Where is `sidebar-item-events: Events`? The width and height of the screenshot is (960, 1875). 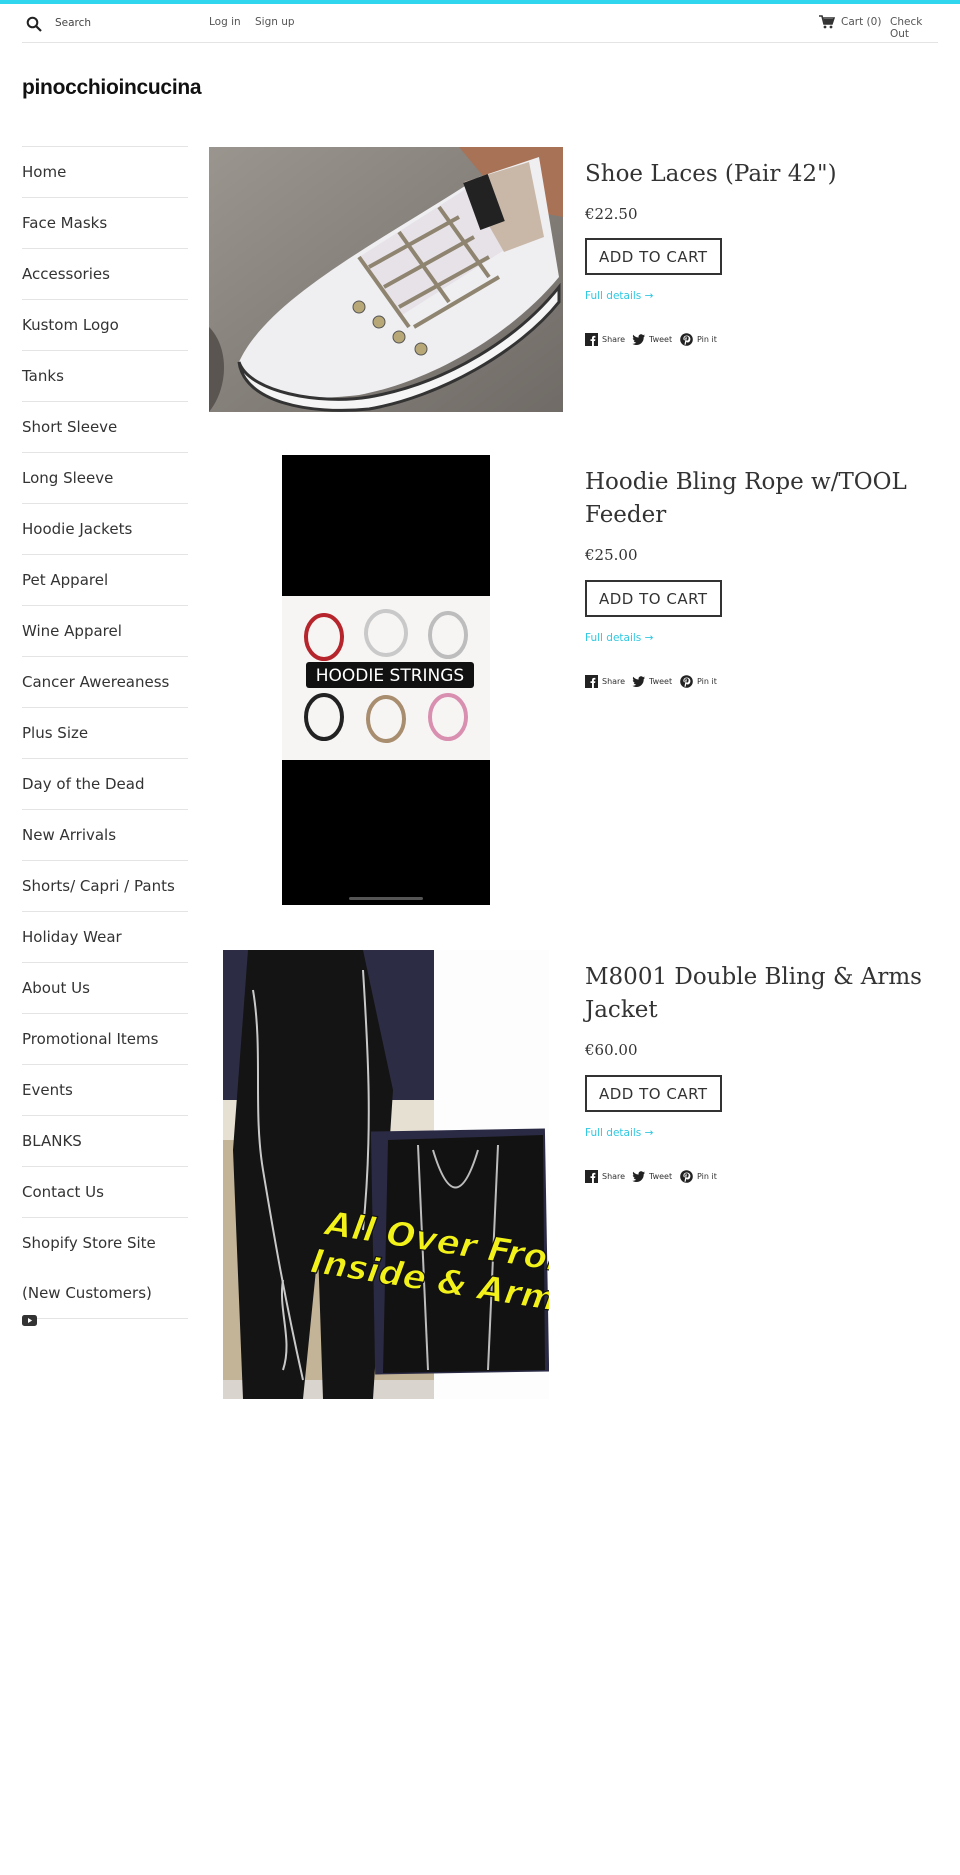
sidebar-item-events: Events is located at coordinates (105, 1090).